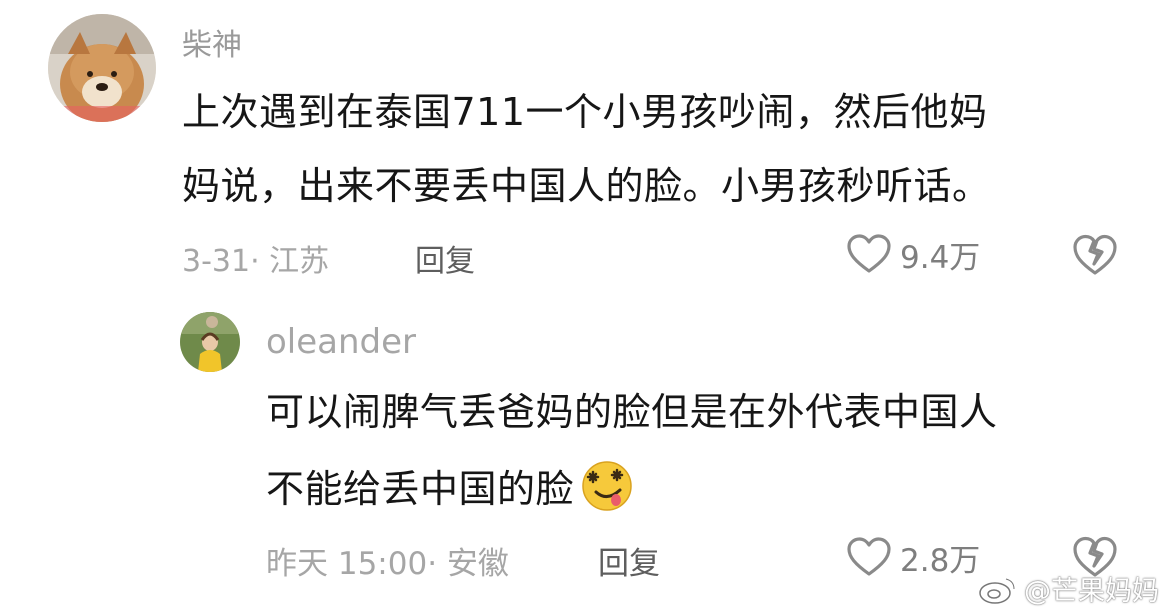  I want to click on dizzy-tongue-face-emoji-icon, so click(607, 492).